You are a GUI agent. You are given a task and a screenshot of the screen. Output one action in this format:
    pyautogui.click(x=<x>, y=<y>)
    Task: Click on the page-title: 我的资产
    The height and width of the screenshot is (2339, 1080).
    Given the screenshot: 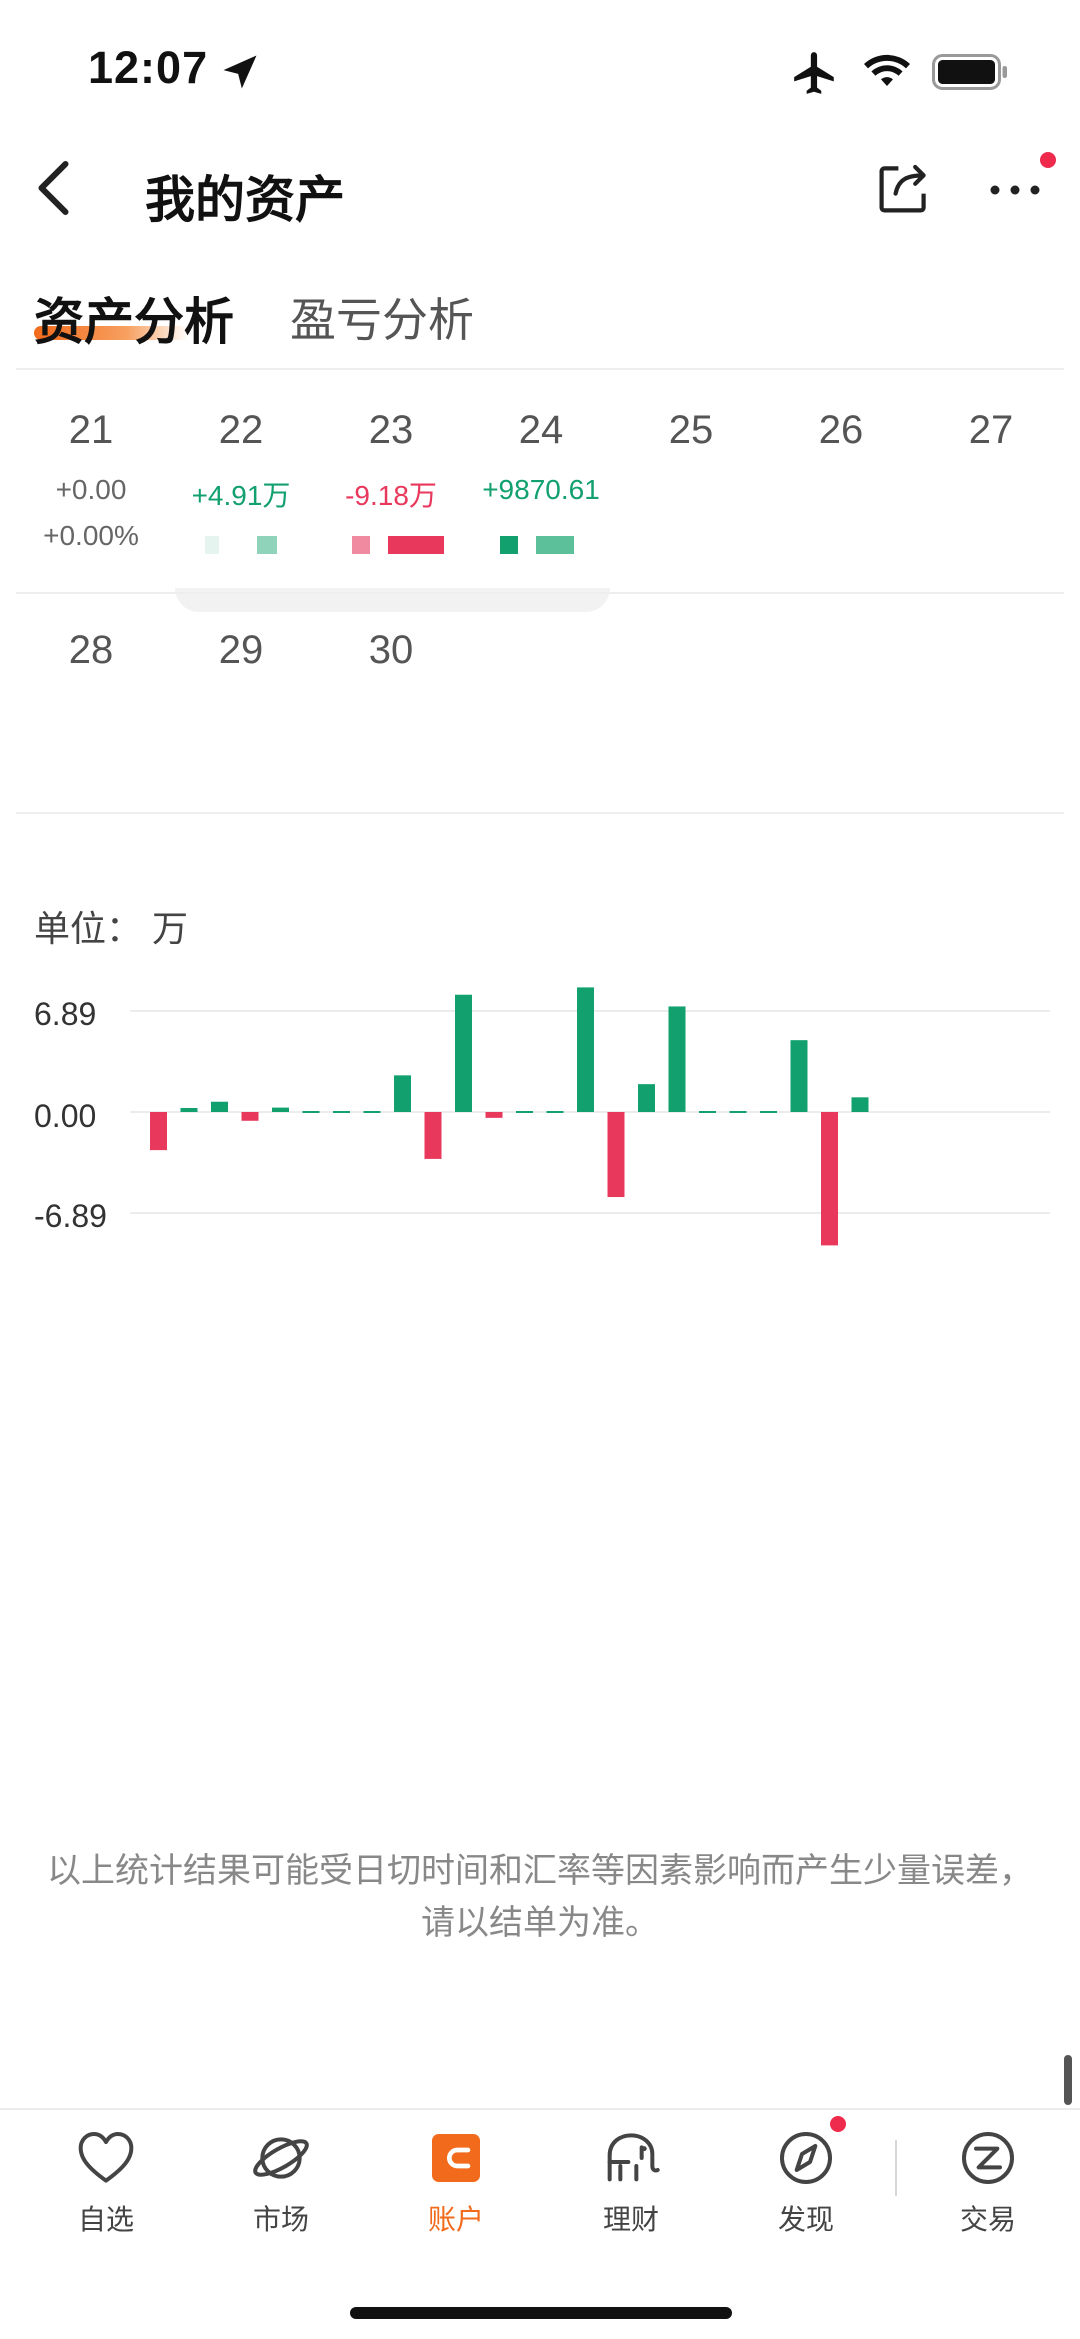 What is the action you would take?
    pyautogui.click(x=245, y=200)
    